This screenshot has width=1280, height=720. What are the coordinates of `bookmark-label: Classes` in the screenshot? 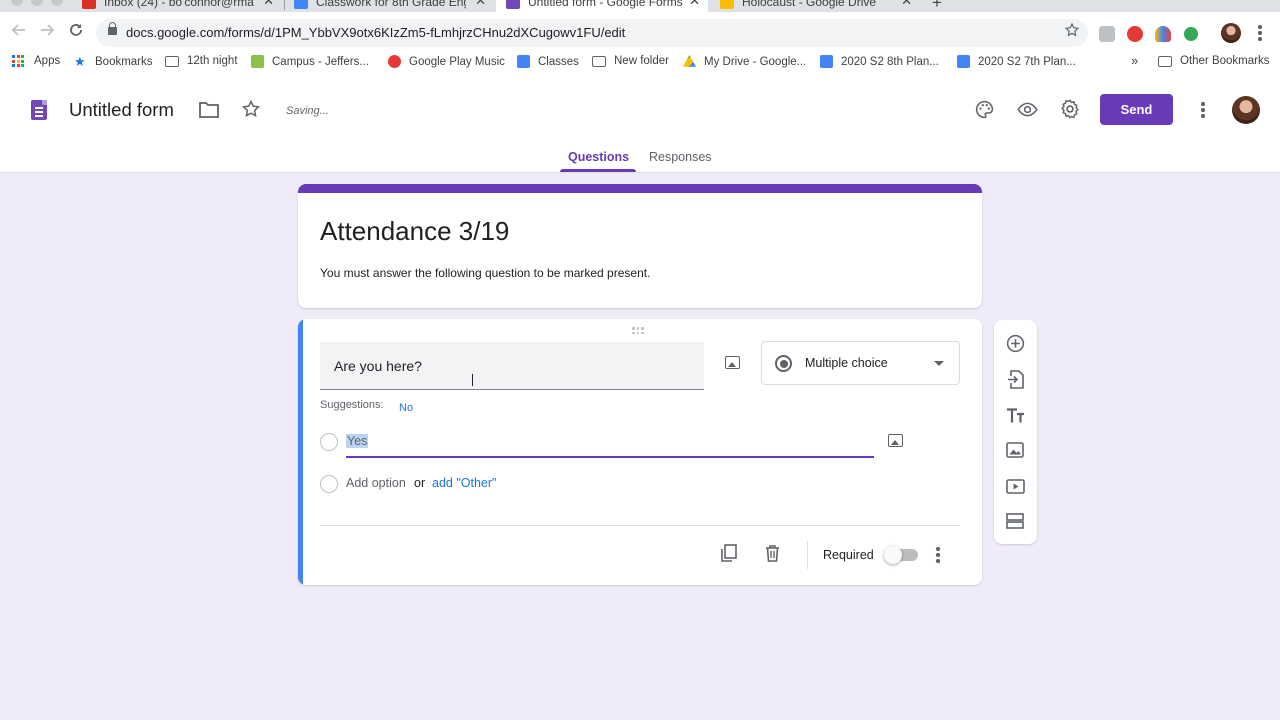 It's located at (558, 61).